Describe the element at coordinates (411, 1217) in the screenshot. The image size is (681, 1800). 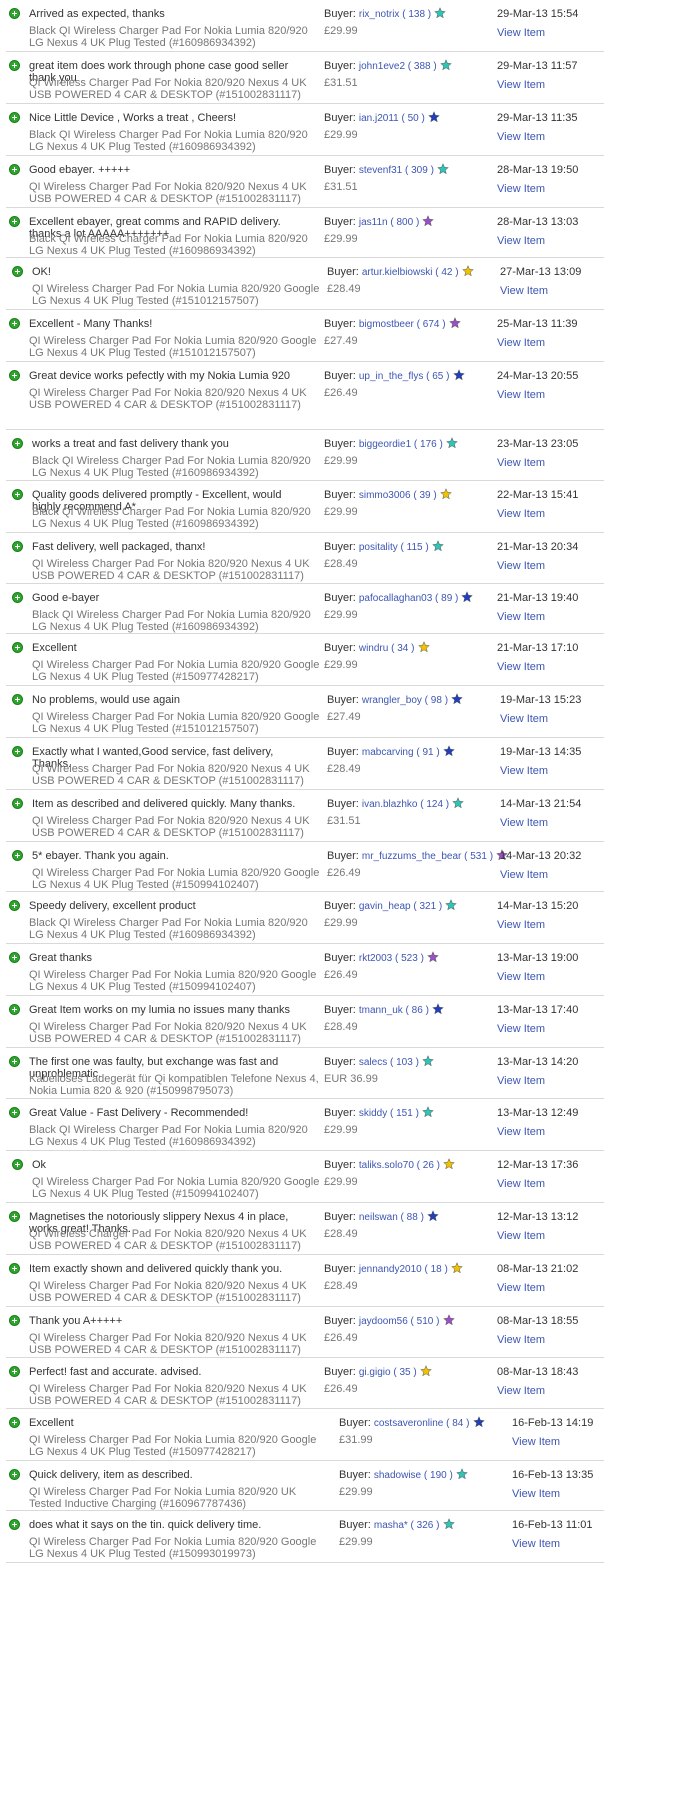
I see `buyer-score: ( 88 )` at that location.